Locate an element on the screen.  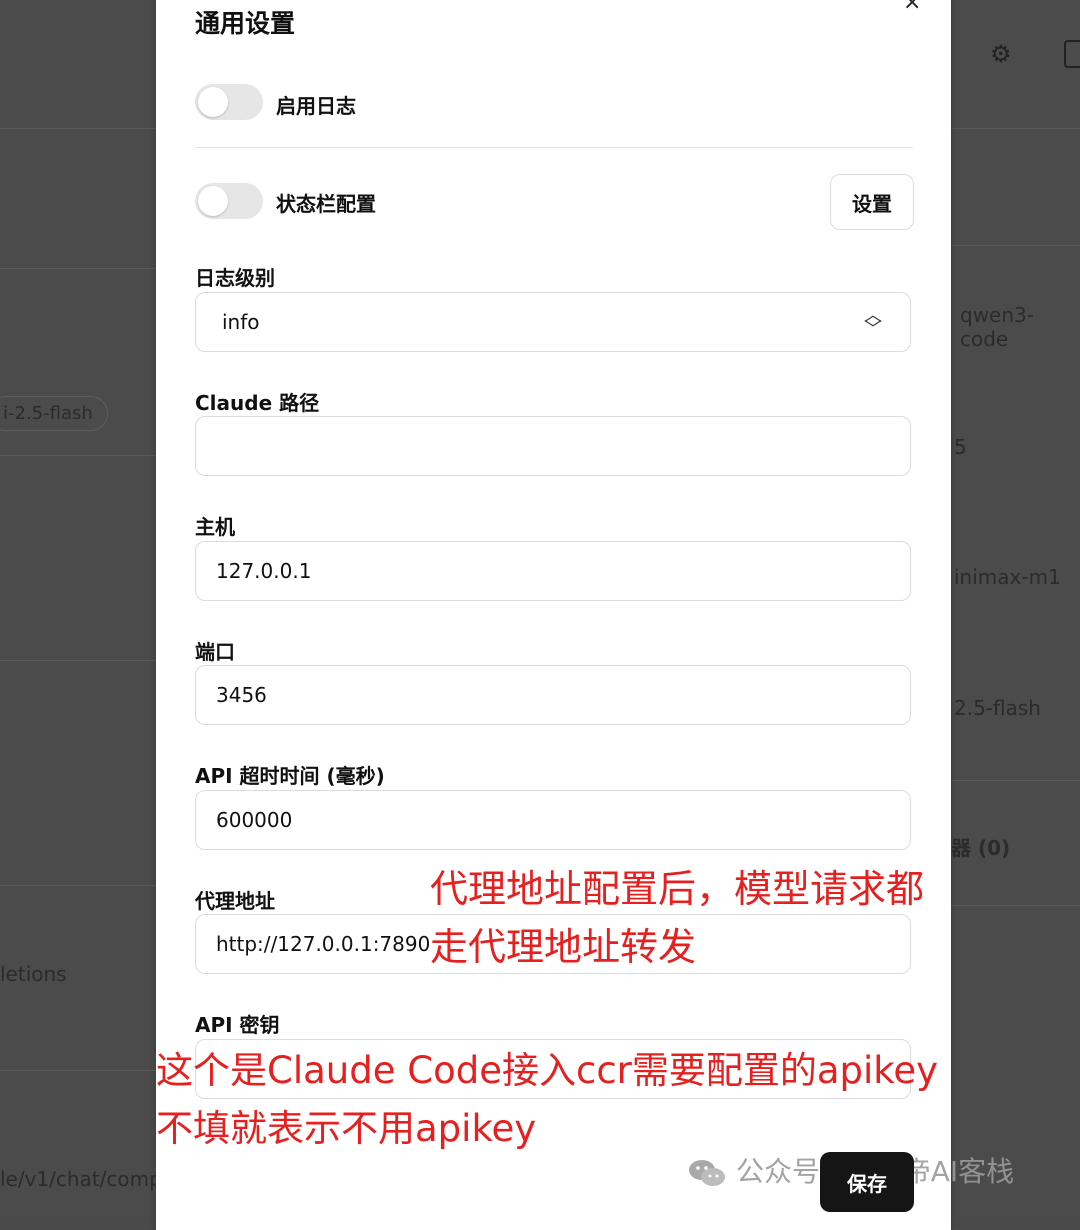
chevron-updown-icon: ︿ ﹀ is located at coordinates (873, 322).